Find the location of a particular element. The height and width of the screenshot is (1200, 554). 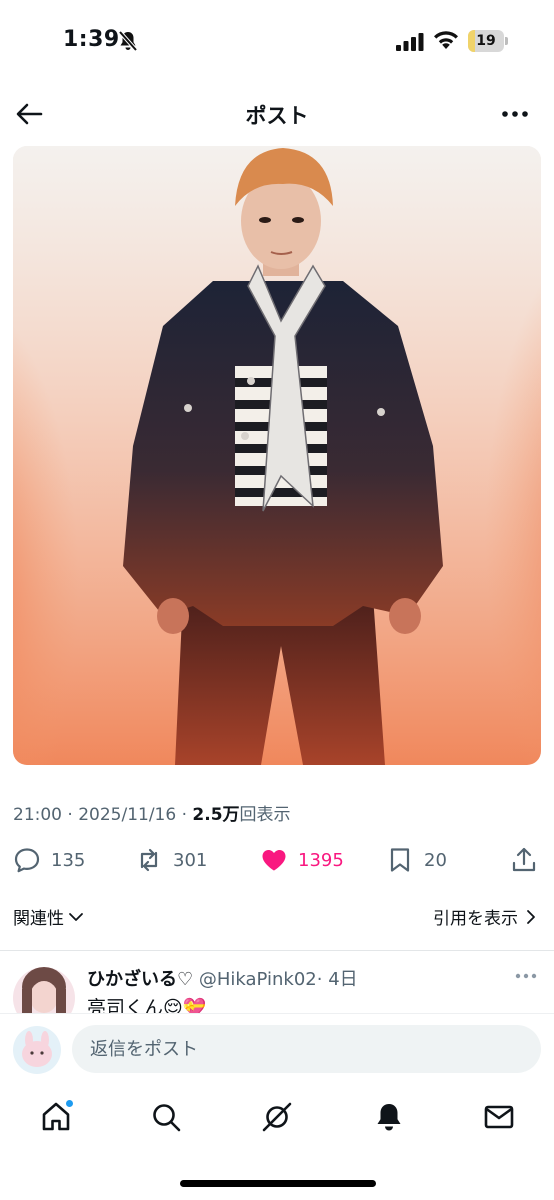

reply-icon is located at coordinates (27, 860).